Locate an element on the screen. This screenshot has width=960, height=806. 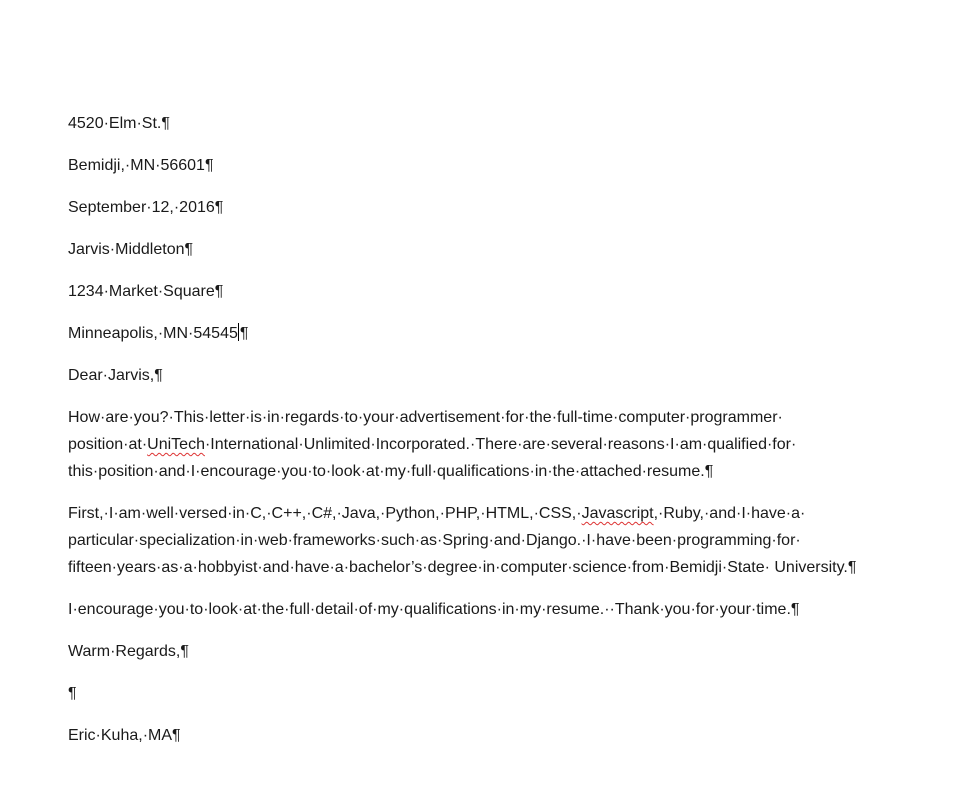
misspelled-word-javascript: Javascript is located at coordinates (618, 513).